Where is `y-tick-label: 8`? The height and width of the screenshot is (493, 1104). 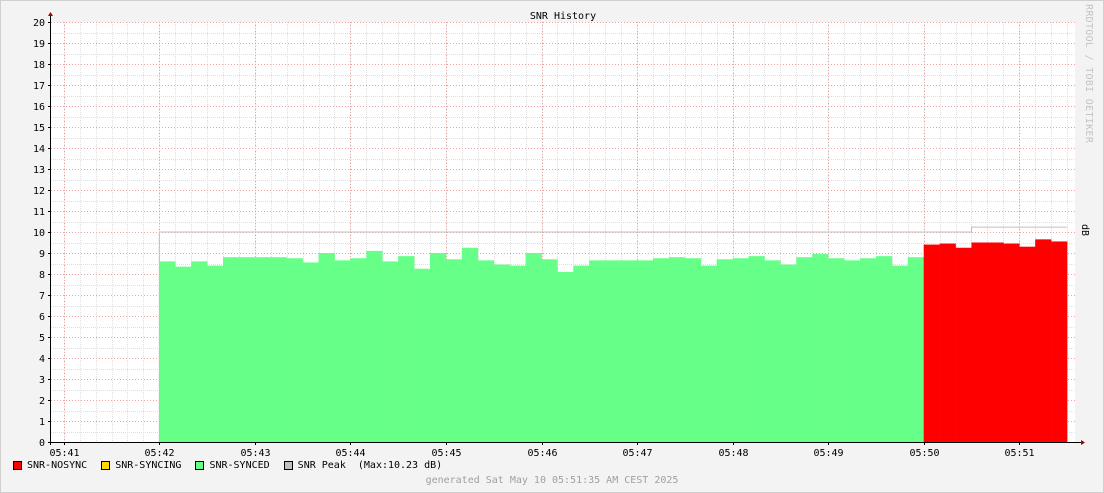 y-tick-label: 8 is located at coordinates (42, 275).